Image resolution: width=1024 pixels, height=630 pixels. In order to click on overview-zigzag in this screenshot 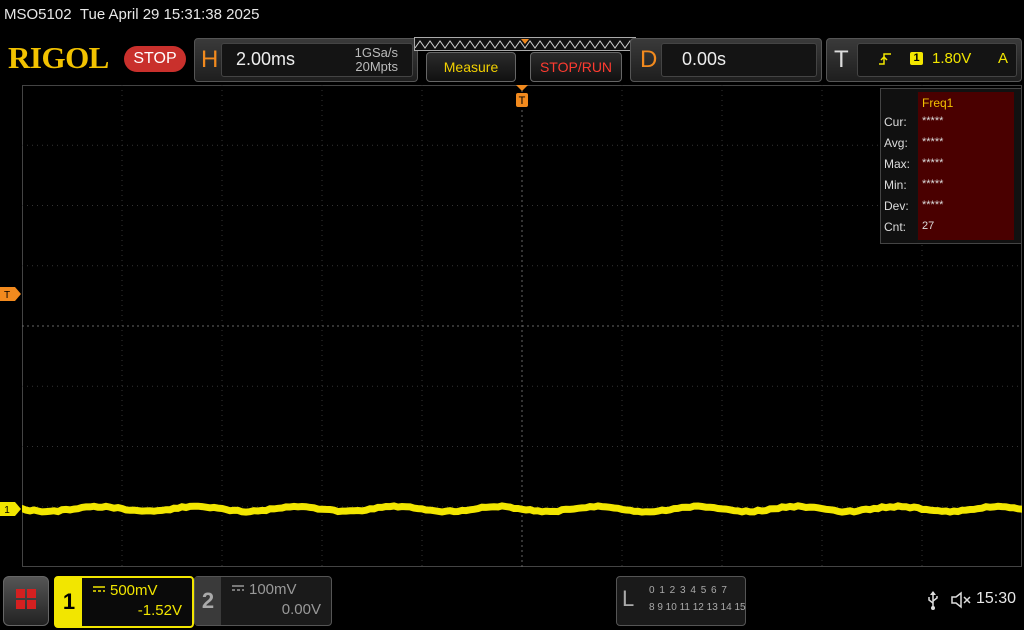, I will do `click(525, 44)`.